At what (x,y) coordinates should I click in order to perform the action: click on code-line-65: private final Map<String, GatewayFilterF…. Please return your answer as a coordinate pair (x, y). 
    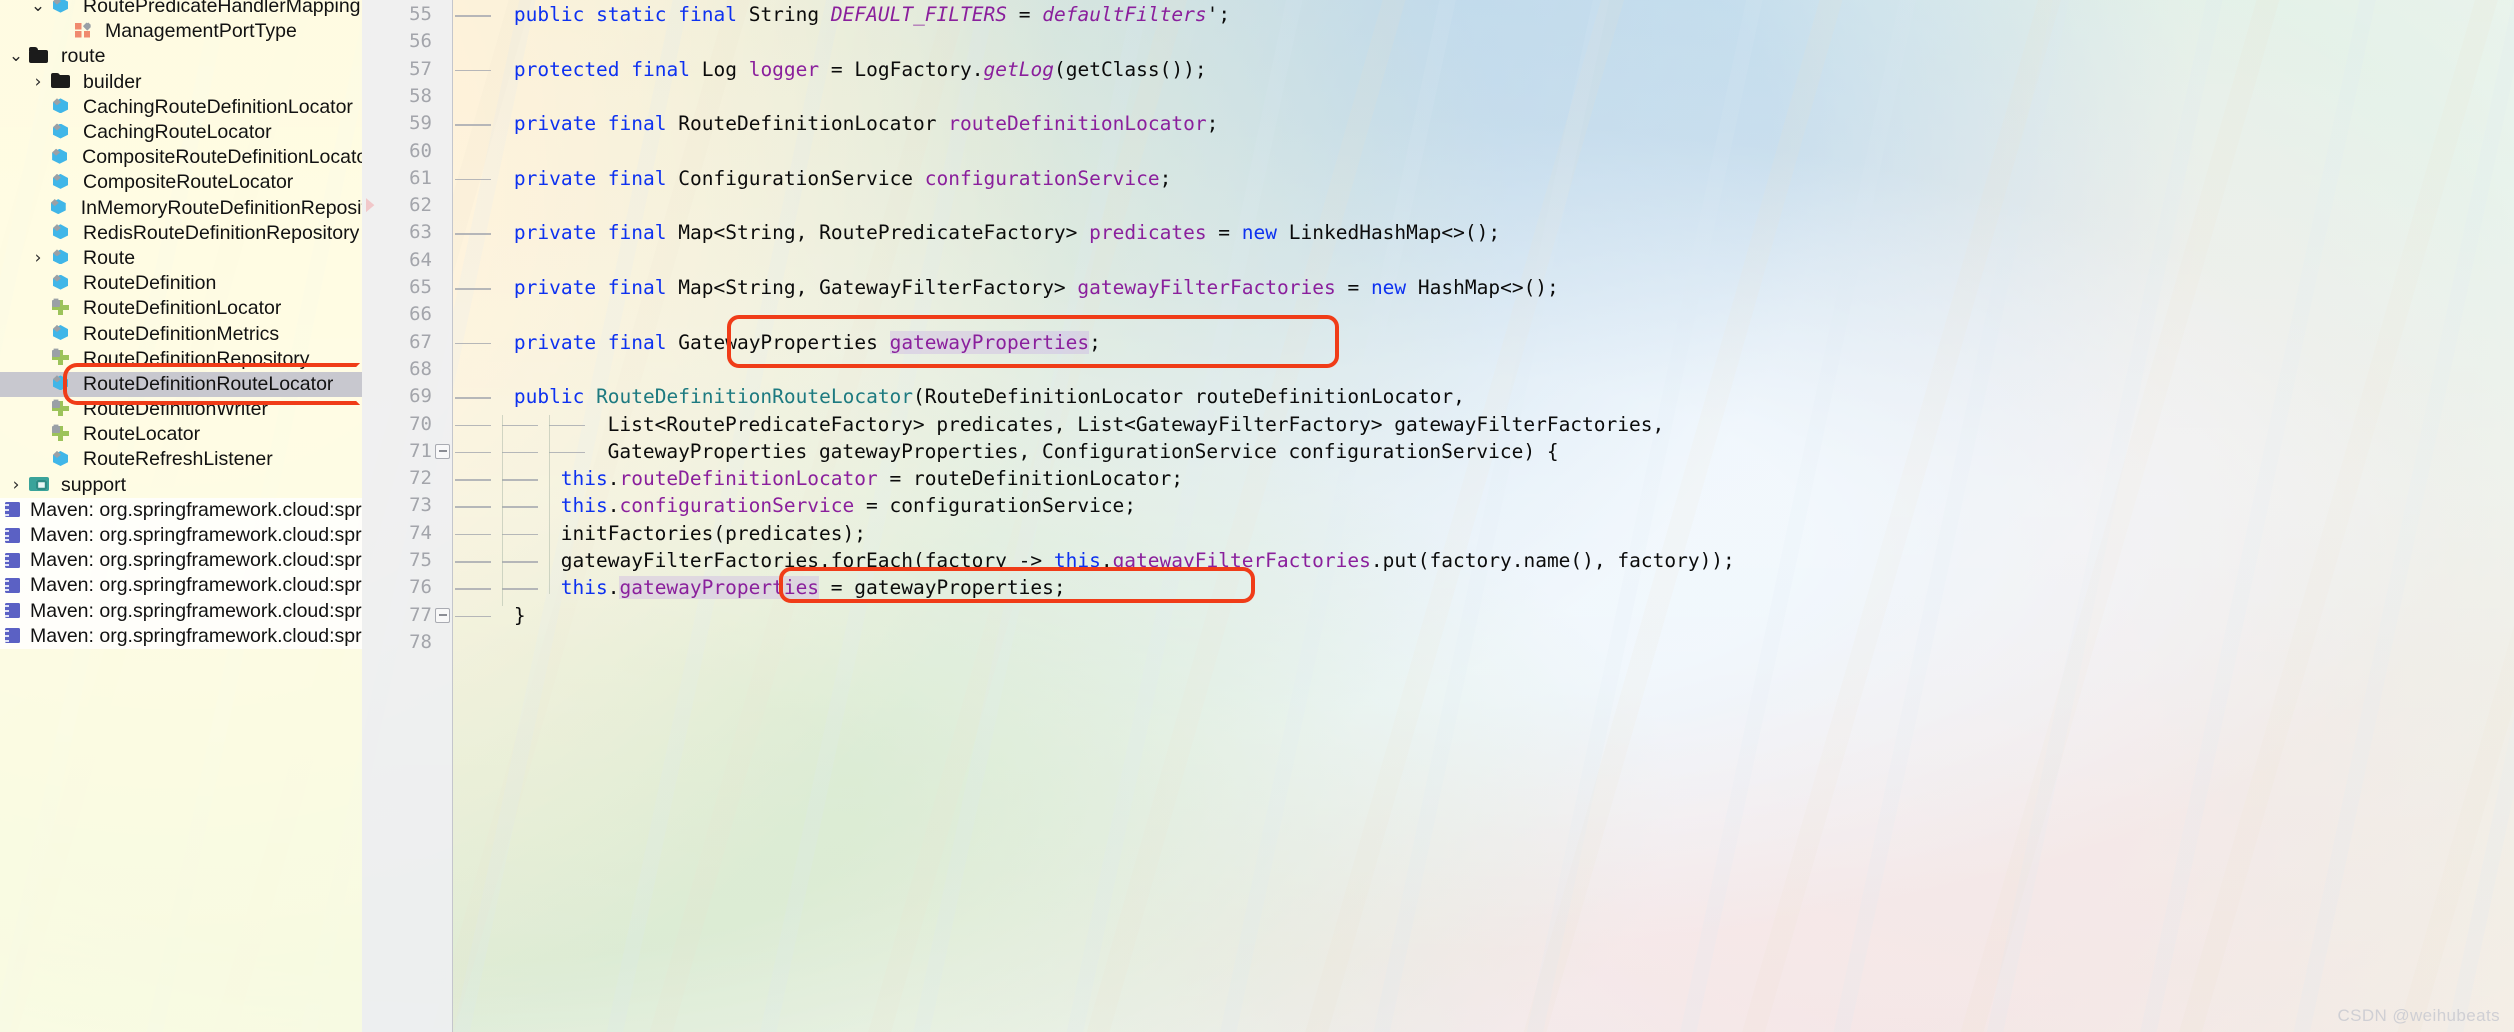
    Looking at the image, I should click on (1036, 287).